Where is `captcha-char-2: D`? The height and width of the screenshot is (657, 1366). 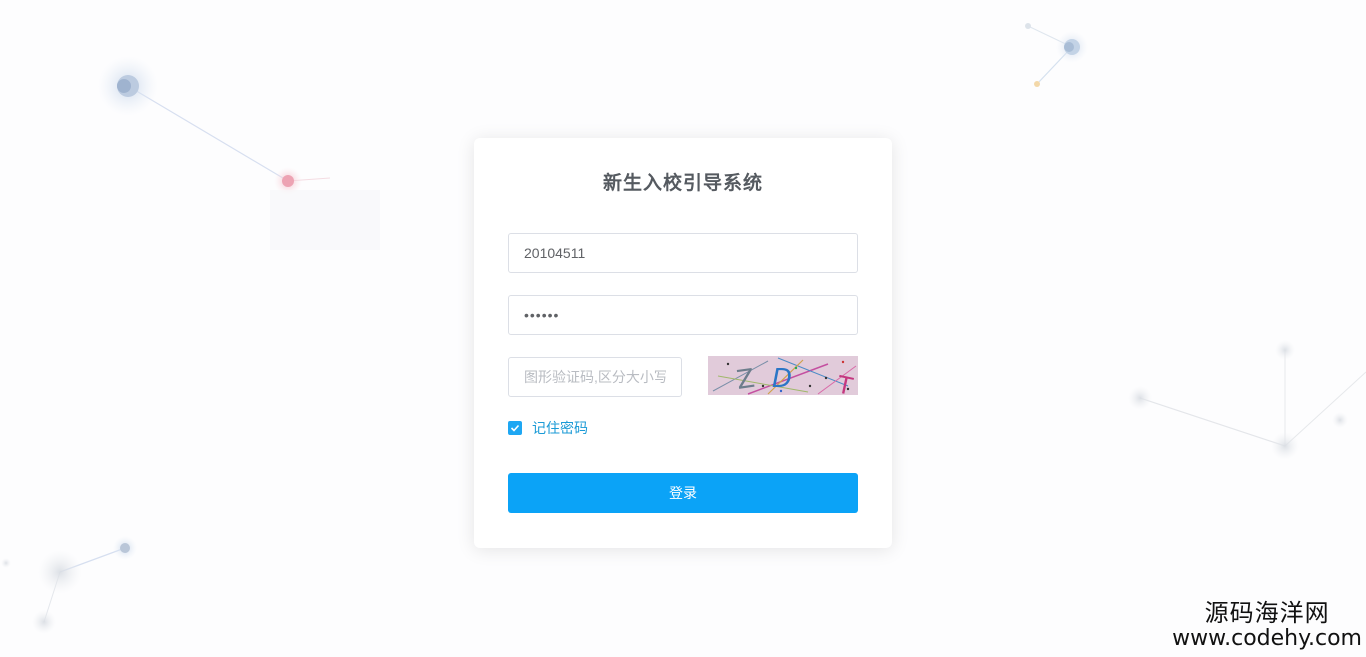
captcha-char-2: D is located at coordinates (782, 379).